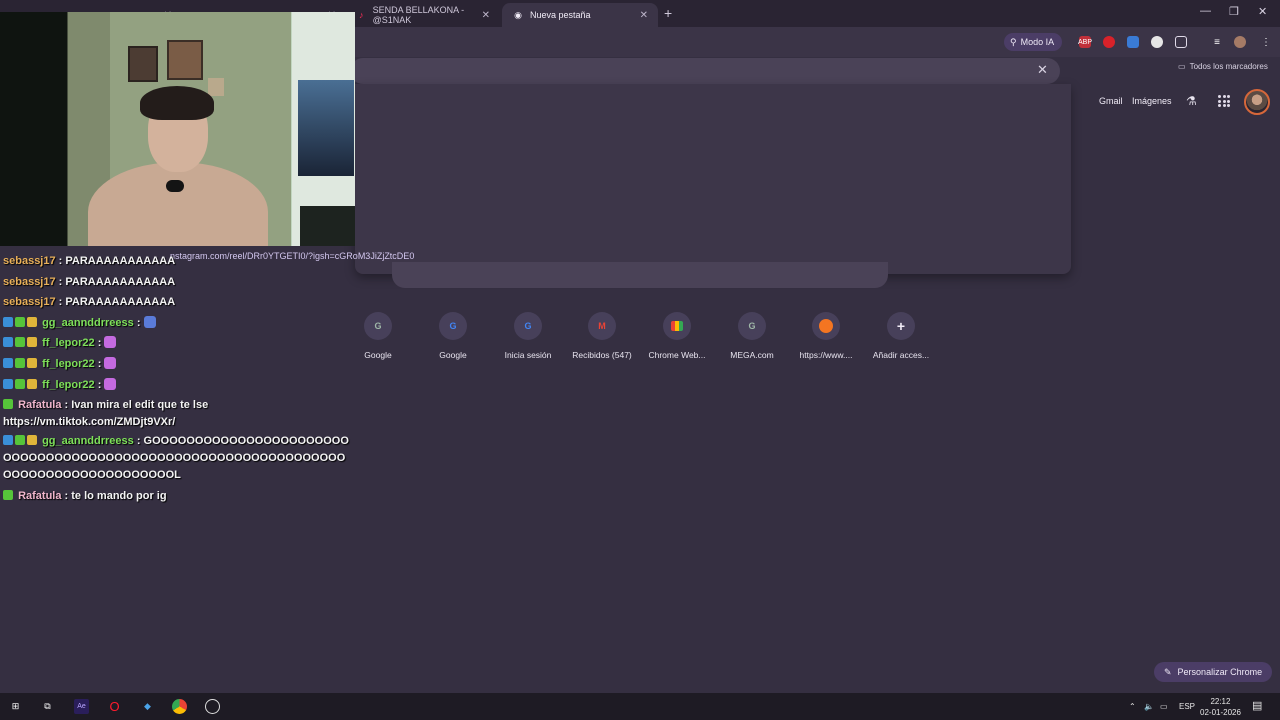  I want to click on close-window-button: ✕, so click(1262, 11).